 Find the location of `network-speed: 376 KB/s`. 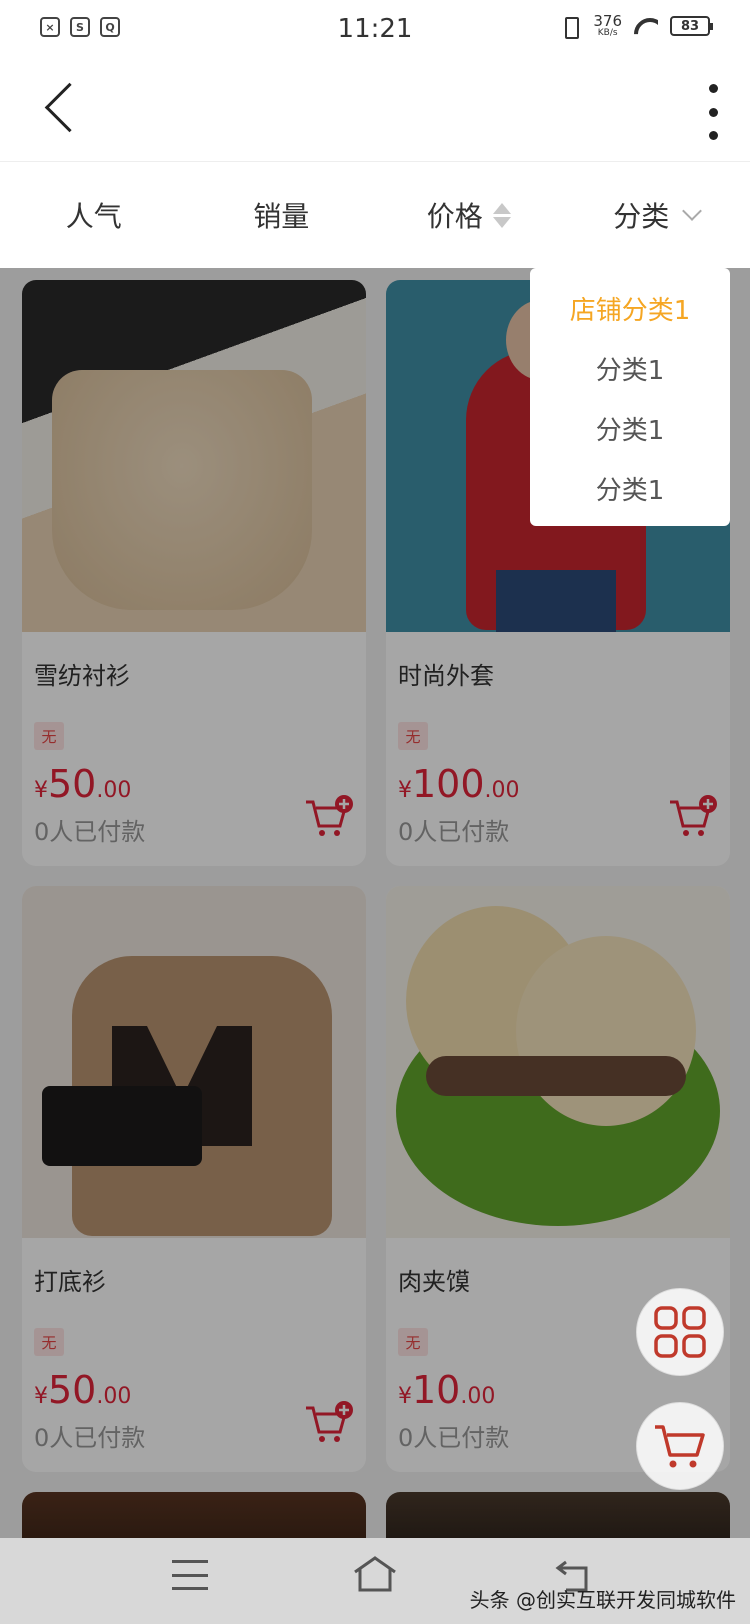

network-speed: 376 KB/s is located at coordinates (607, 25).